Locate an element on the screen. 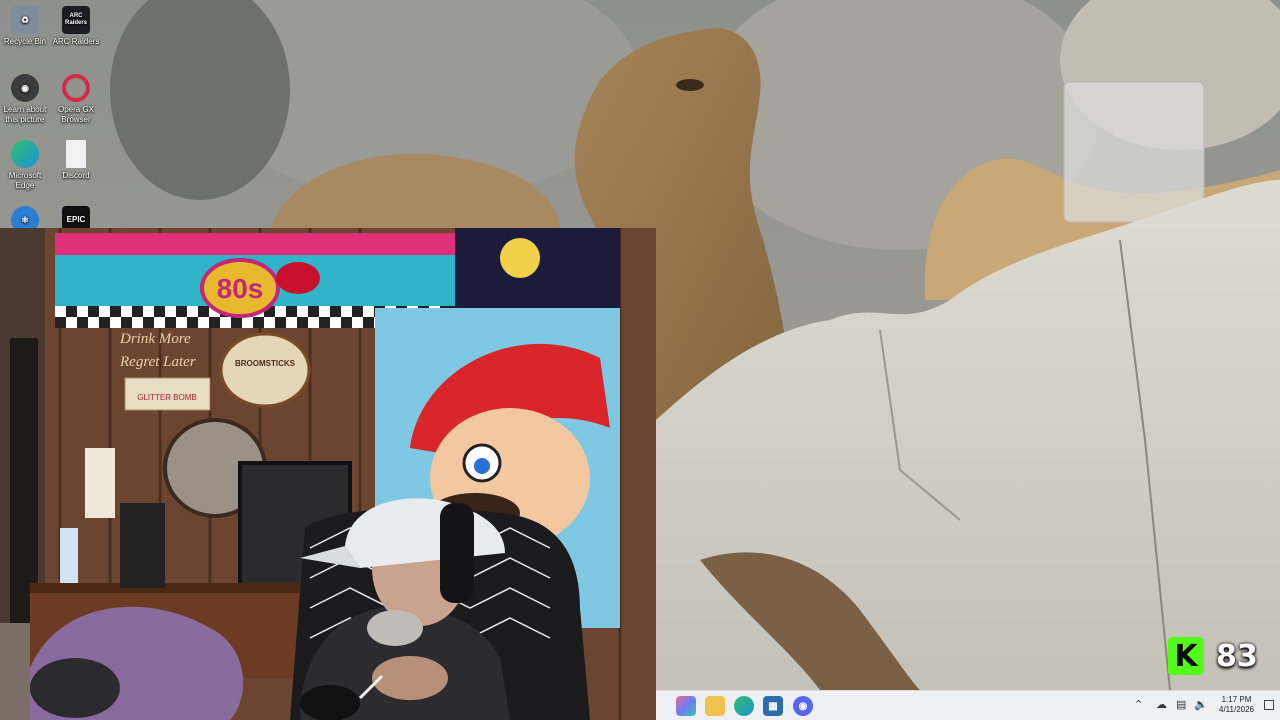 The image size is (1280, 720). broomsticks-sign: BROOMSTICKS is located at coordinates (265, 363).